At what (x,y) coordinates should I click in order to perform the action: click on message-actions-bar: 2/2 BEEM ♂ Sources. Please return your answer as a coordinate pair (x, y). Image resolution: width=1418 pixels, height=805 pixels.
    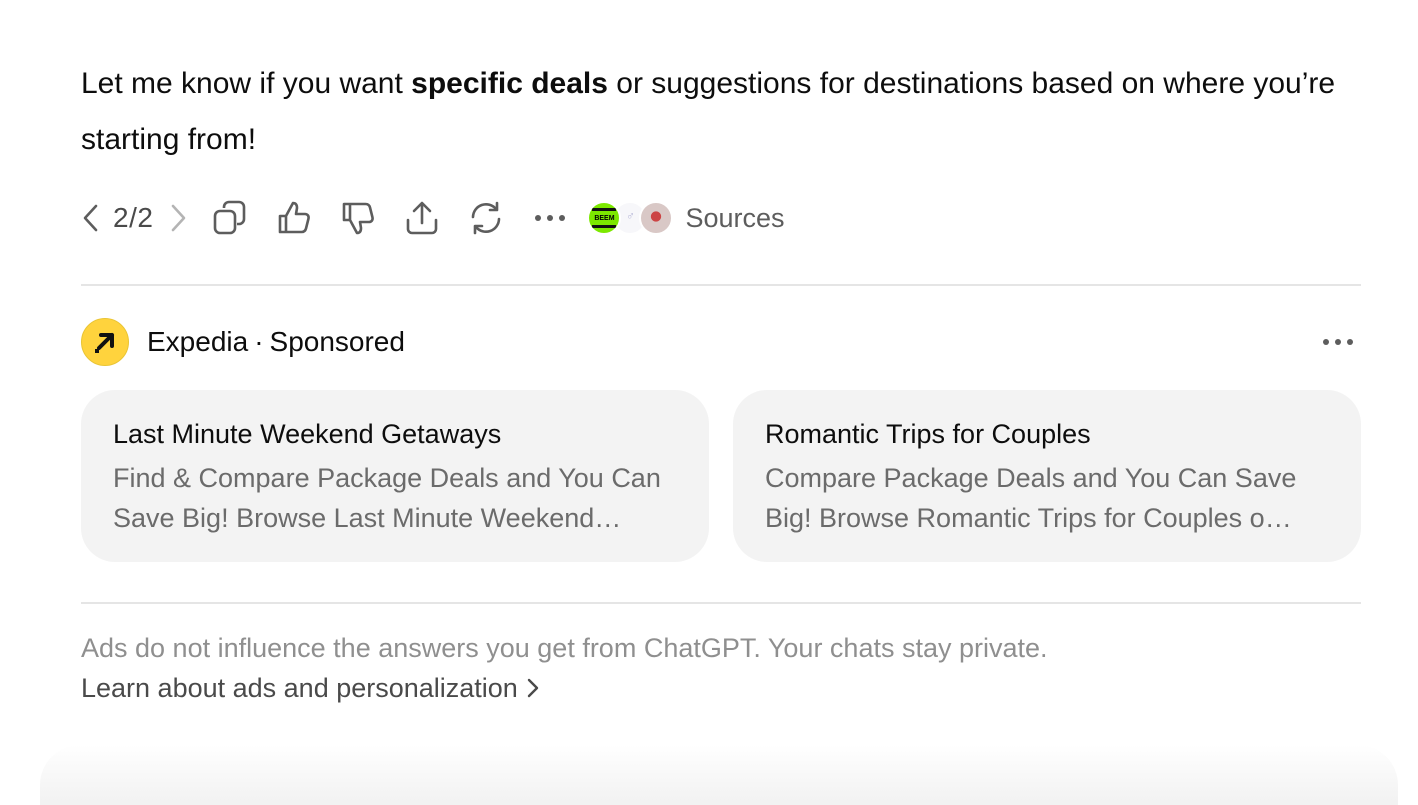
    Looking at the image, I should click on (433, 218).